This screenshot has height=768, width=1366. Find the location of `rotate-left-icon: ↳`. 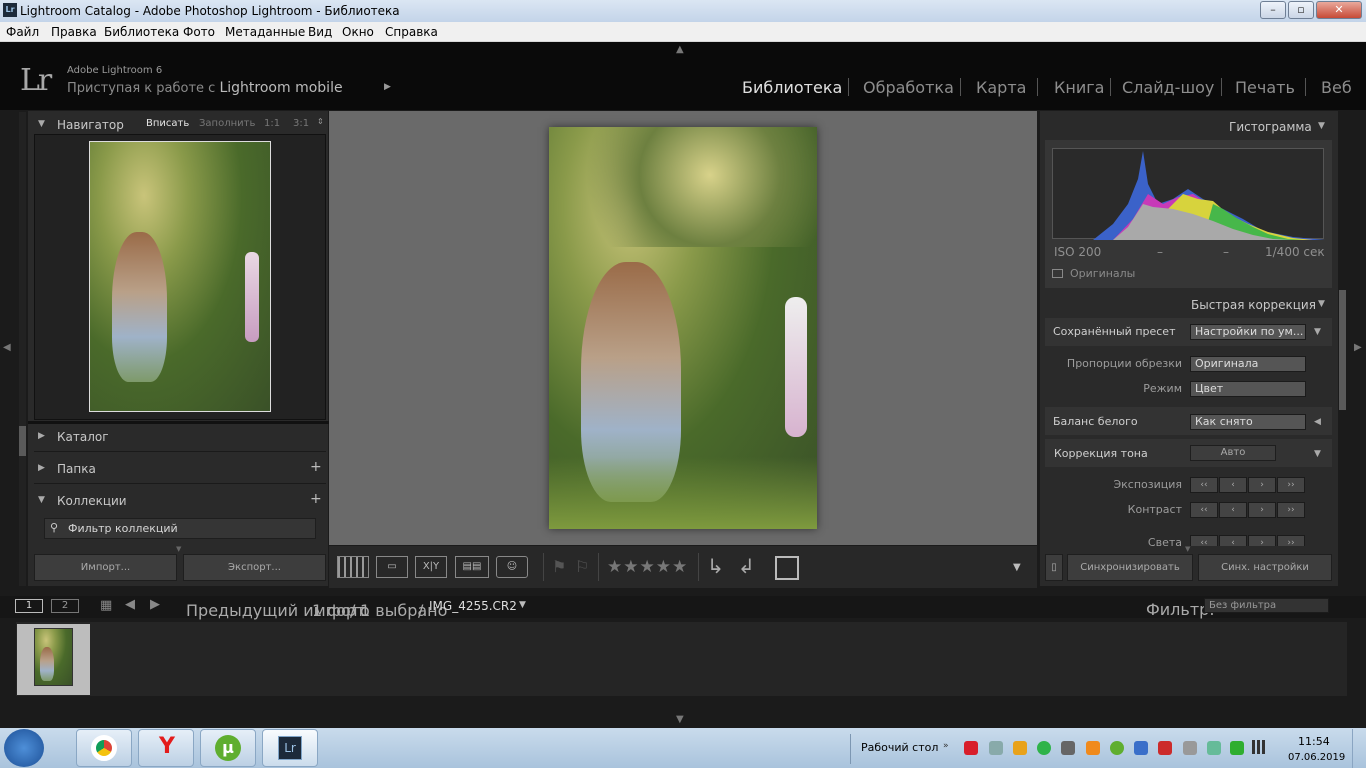

rotate-left-icon: ↳ is located at coordinates (715, 566).